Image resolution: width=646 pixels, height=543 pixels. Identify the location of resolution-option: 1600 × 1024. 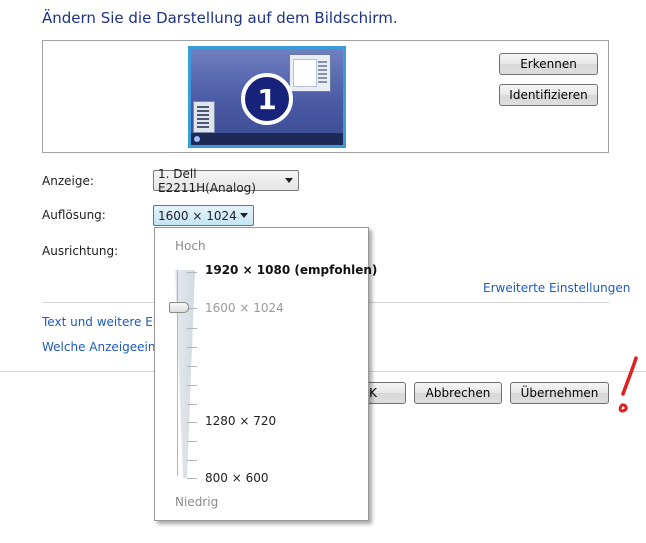
(244, 308).